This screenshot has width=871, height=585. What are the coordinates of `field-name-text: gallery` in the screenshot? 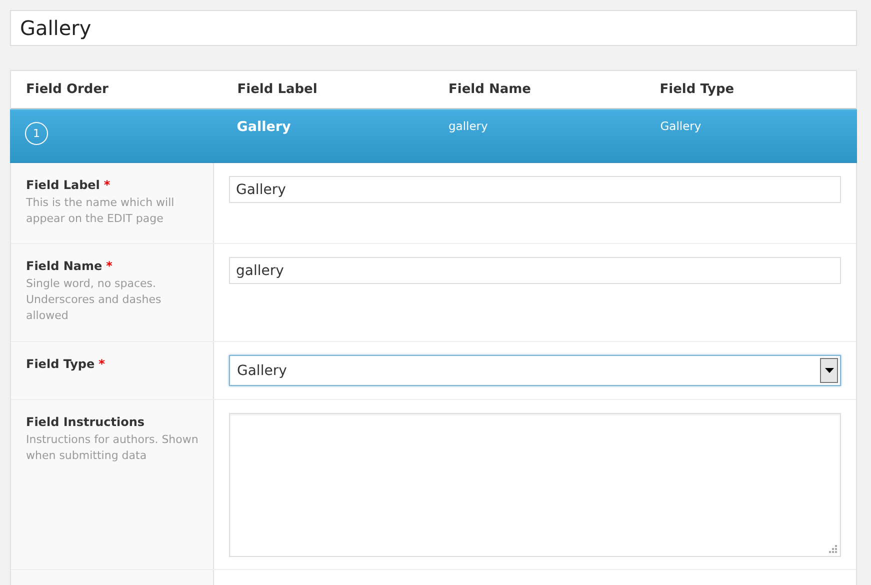 It's located at (468, 126).